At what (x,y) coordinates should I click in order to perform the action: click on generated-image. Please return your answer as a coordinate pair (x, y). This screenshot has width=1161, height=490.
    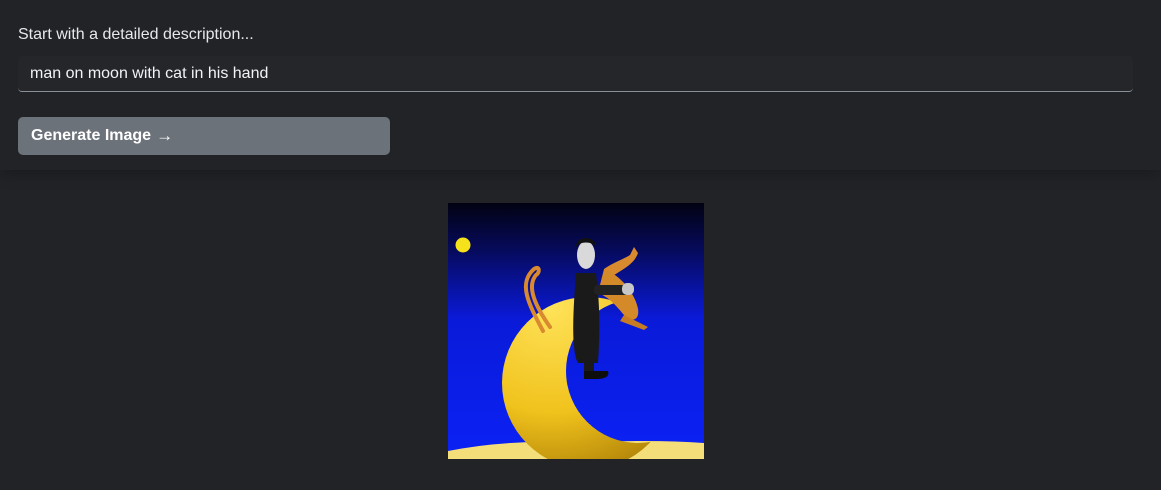
    Looking at the image, I should click on (576, 331).